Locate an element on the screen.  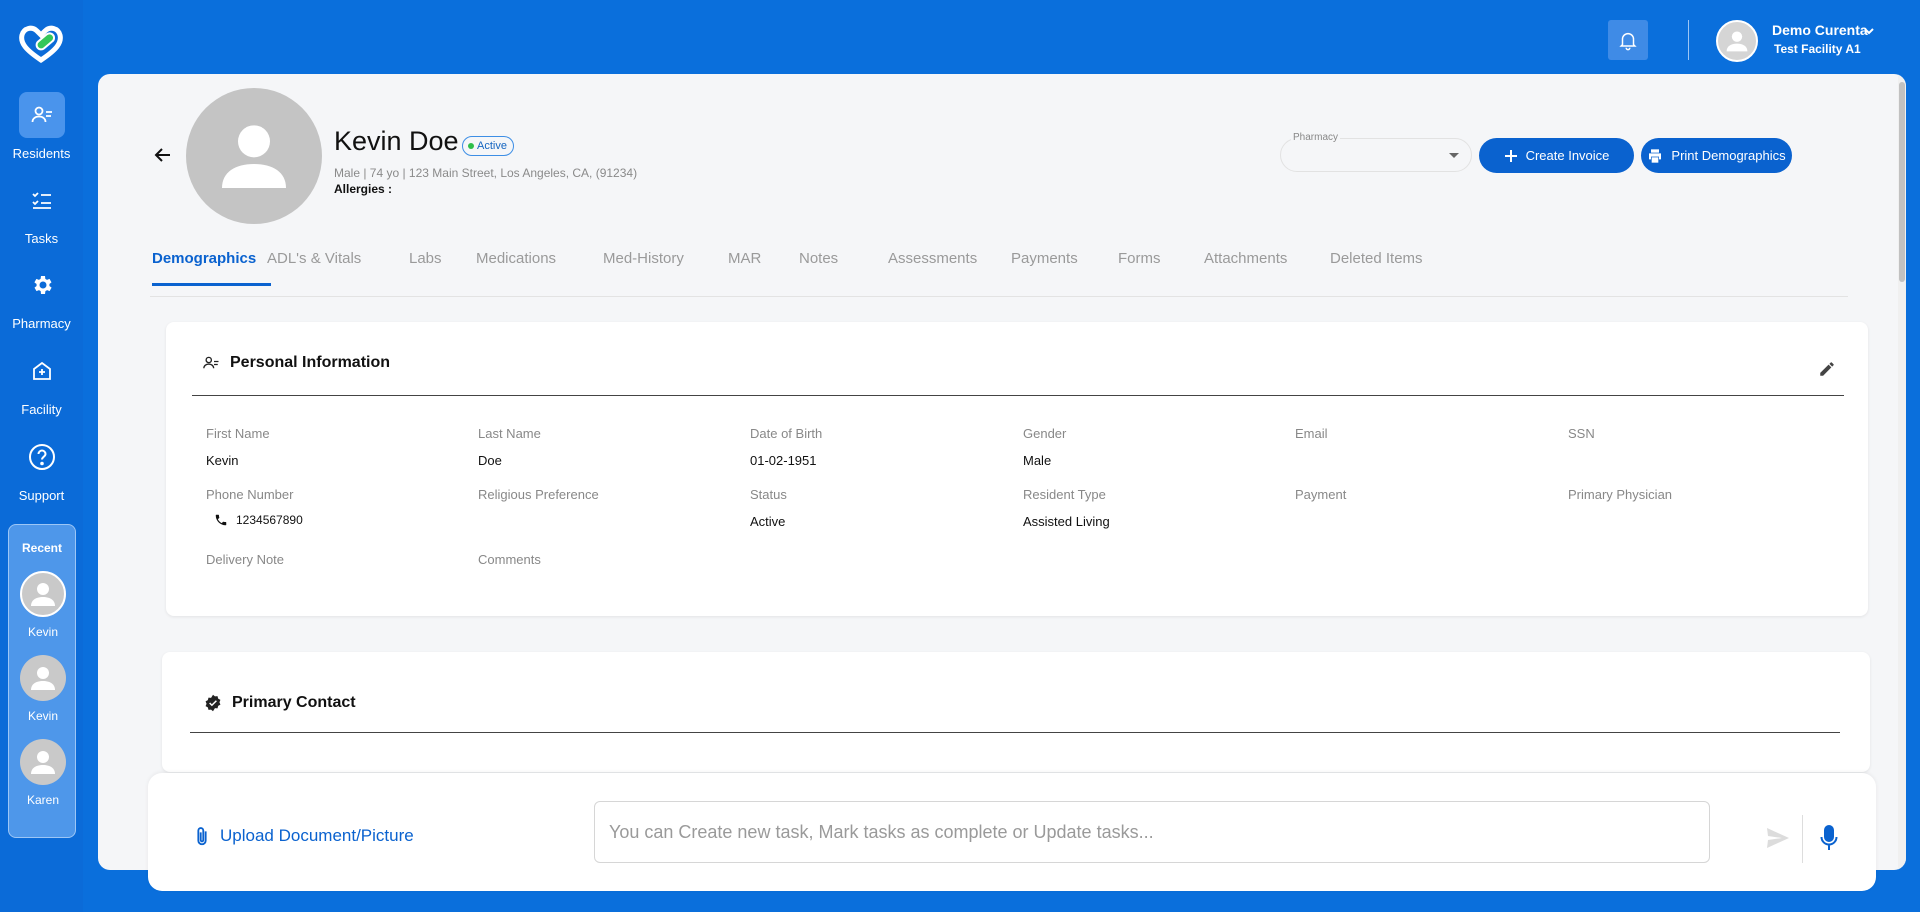
tab-assessments: Assessments is located at coordinates (932, 258).